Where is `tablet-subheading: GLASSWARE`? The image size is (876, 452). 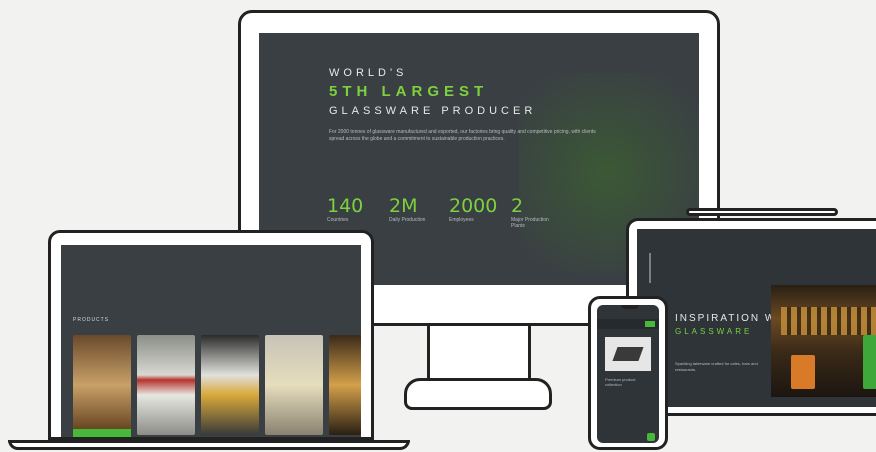 tablet-subheading: GLASSWARE is located at coordinates (714, 331).